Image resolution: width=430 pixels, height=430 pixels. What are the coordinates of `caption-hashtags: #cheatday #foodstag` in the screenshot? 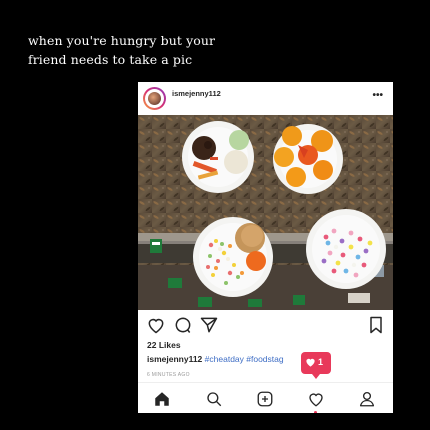 It's located at (244, 359).